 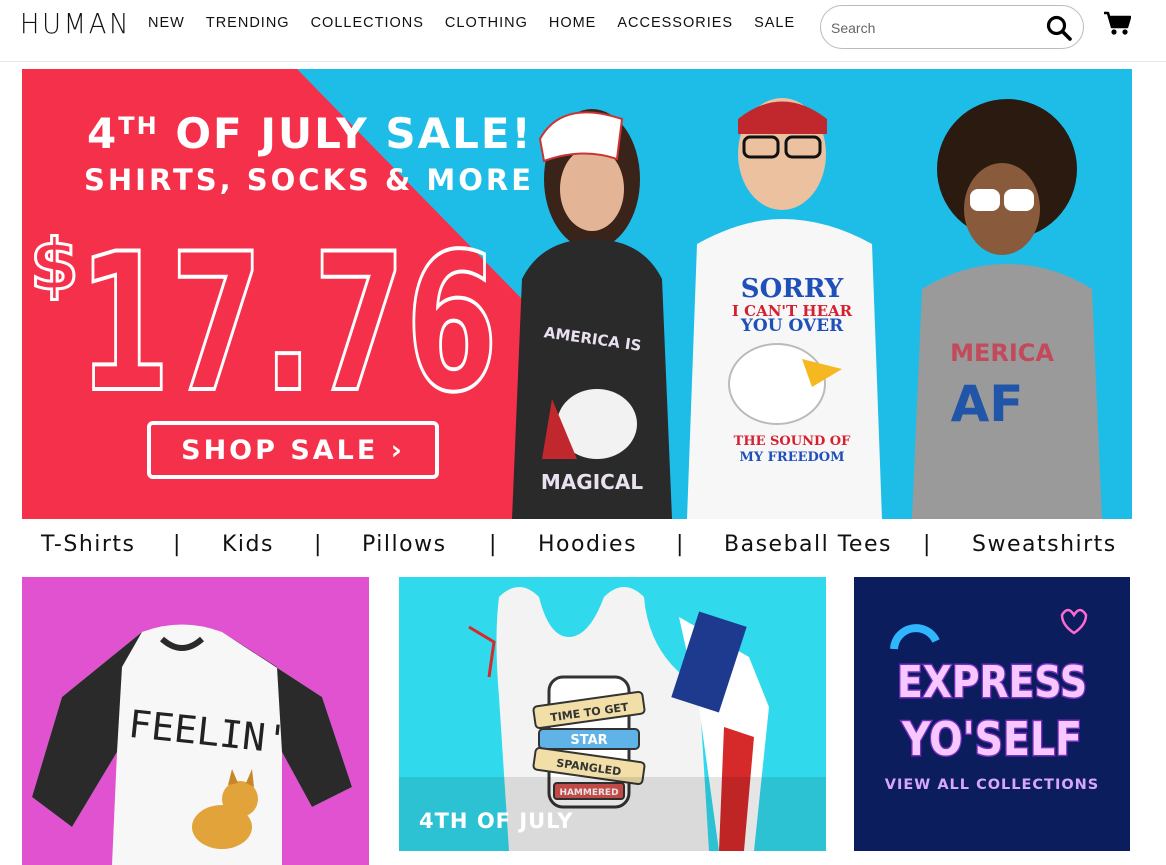 What do you see at coordinates (54, 265) in the screenshot?
I see `price-dollar-sign: $` at bounding box center [54, 265].